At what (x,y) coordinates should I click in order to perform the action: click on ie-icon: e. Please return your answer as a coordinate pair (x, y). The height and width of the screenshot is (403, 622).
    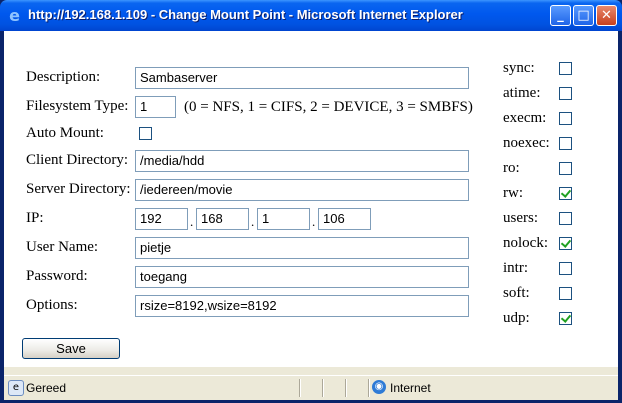
    Looking at the image, I should click on (14, 15).